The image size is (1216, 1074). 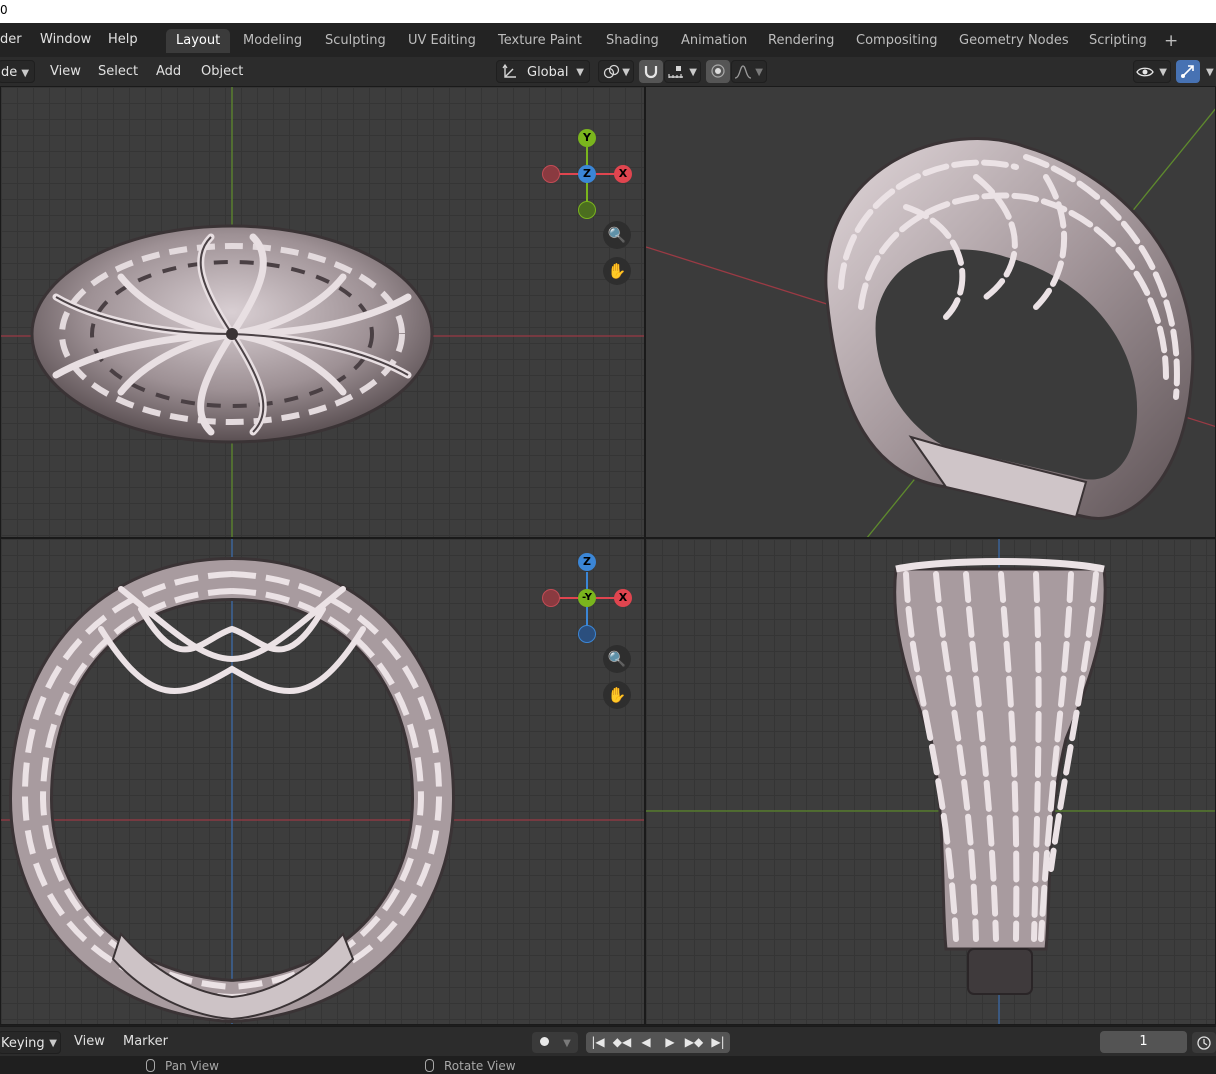 I want to click on next-keyframe-icon: ▶◆, so click(x=694, y=1042).